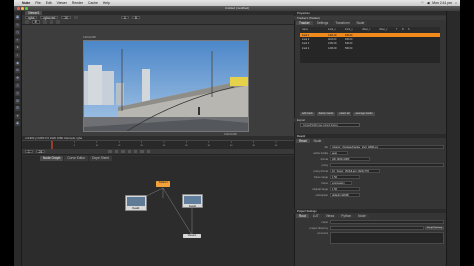 The image size is (474, 266). Describe the element at coordinates (52, 145) in the screenshot. I see `playhead` at that location.